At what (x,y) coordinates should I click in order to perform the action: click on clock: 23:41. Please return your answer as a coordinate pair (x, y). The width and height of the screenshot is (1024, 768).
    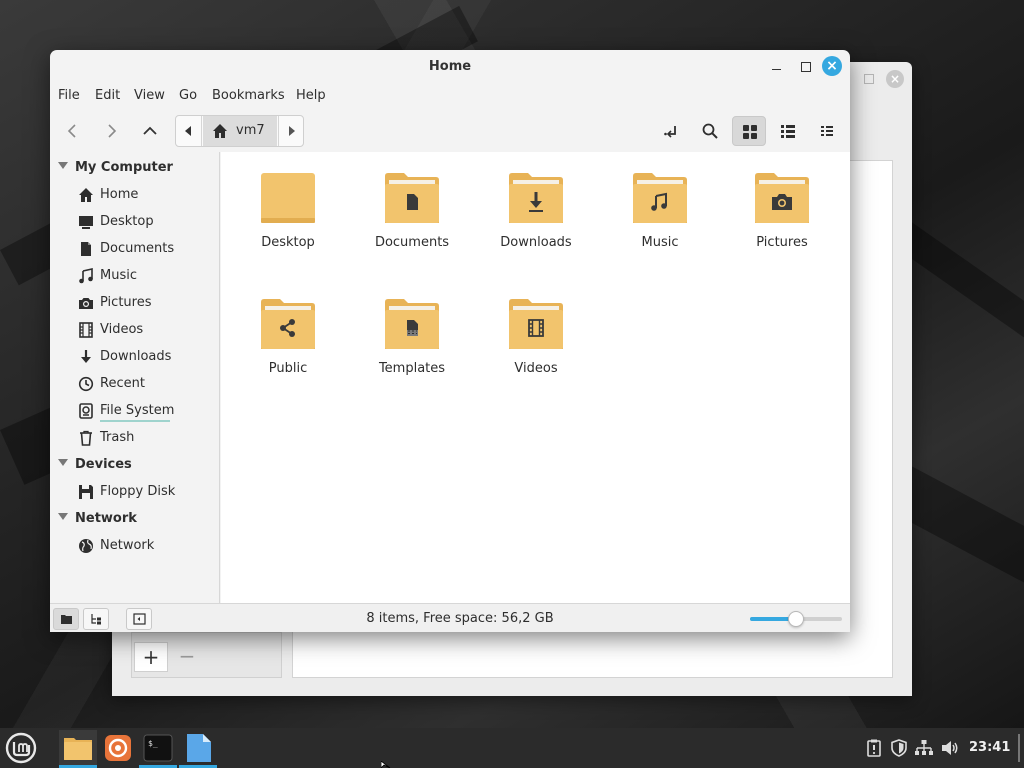
    Looking at the image, I should click on (989, 747).